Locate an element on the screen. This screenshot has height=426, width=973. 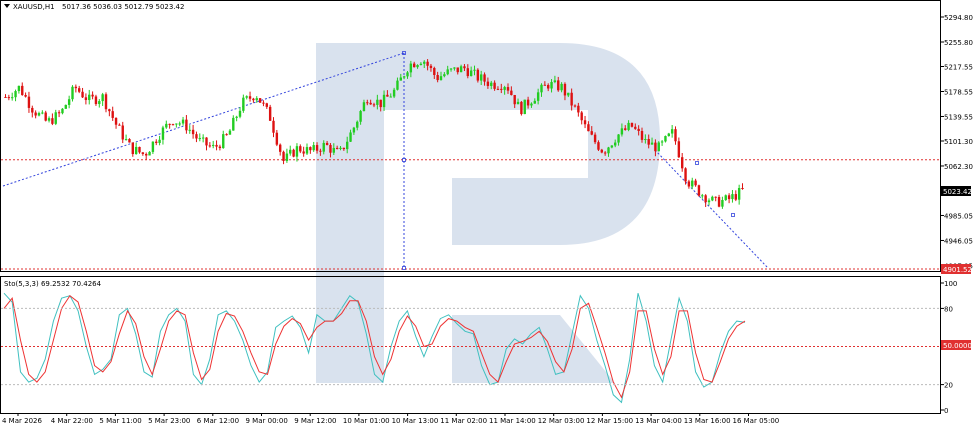
time-tick-label: 4 Mar 2026 is located at coordinates (22, 421).